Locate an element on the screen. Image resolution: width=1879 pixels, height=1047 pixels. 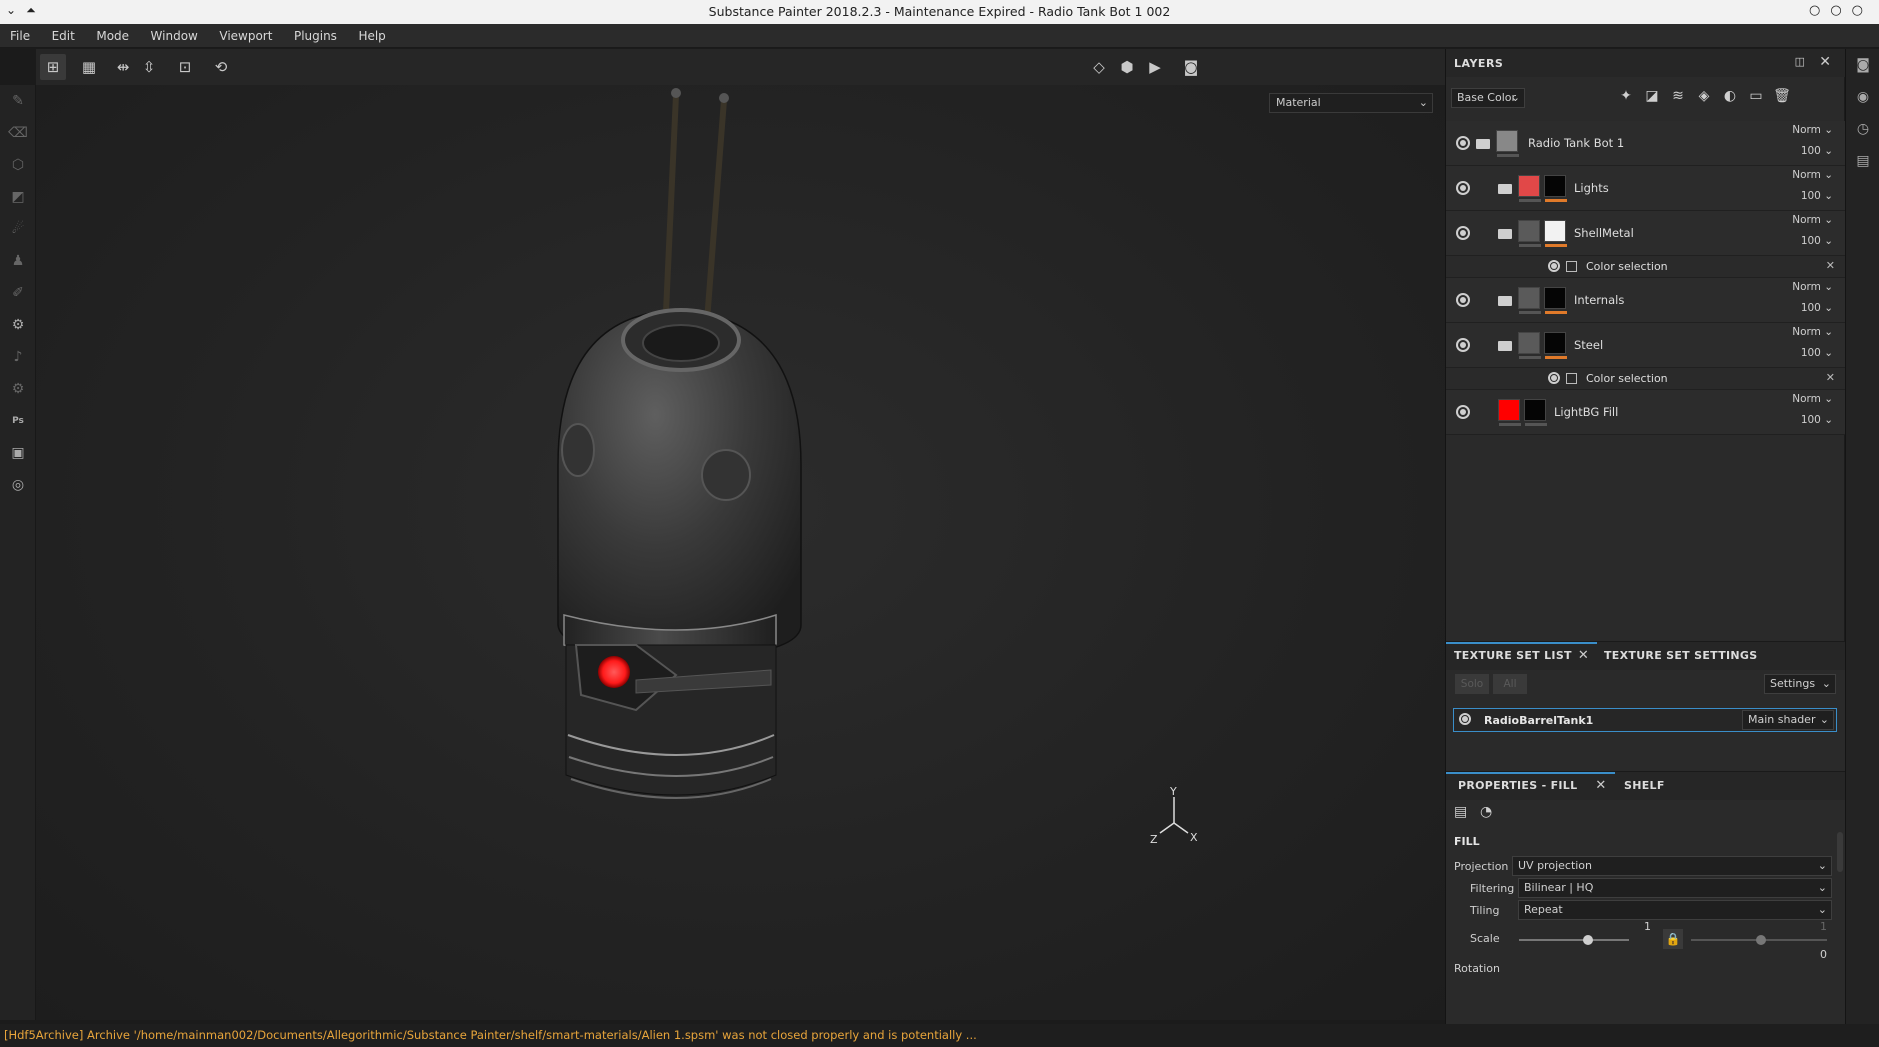
texture-set-row: RadioBarrelTank1 Main shader ⌄ is located at coordinates (1645, 720).